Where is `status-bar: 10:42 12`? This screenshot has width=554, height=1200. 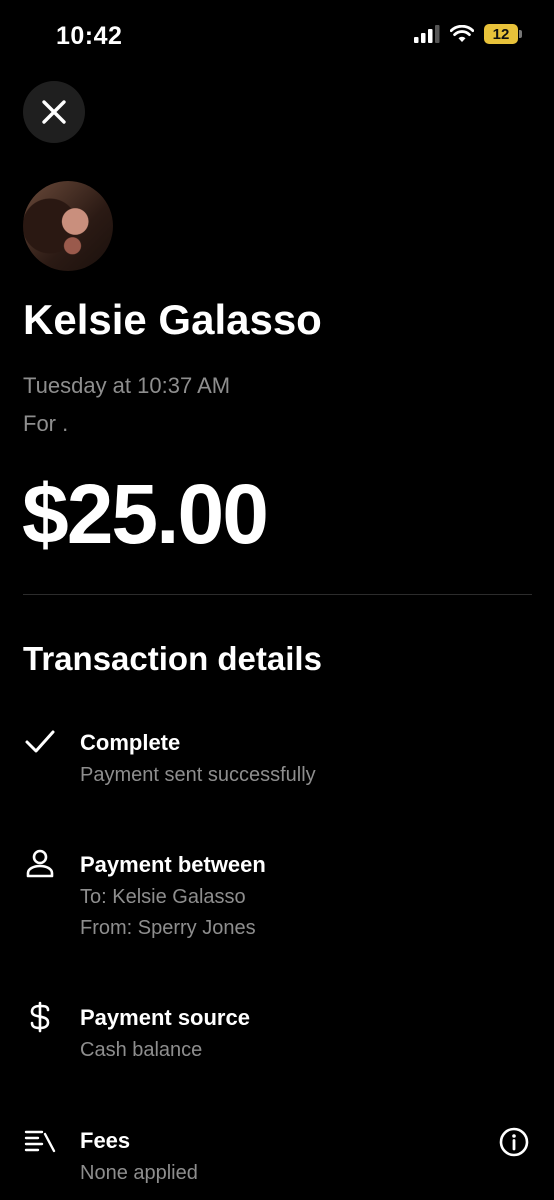 status-bar: 10:42 12 is located at coordinates (277, 35).